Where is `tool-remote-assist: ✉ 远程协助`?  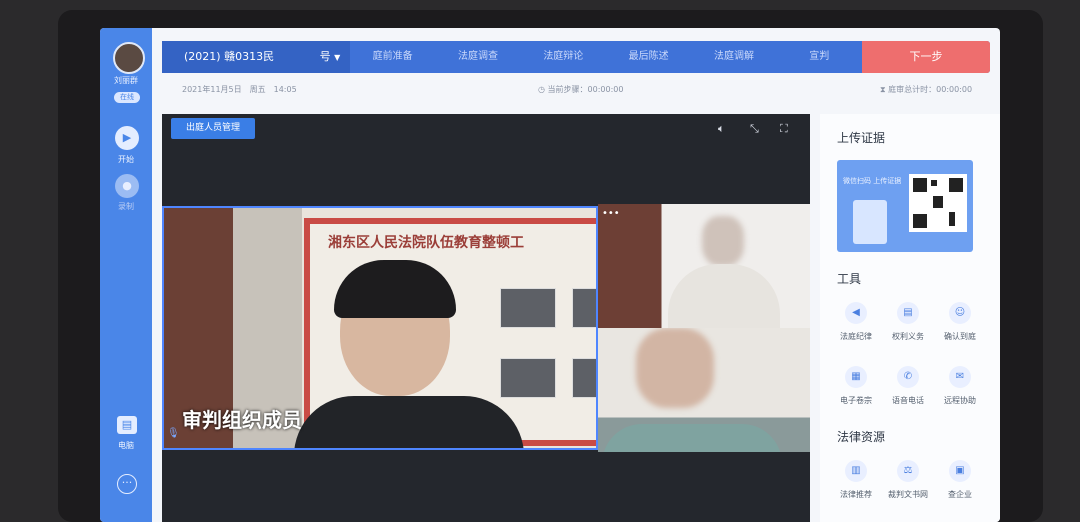
tool-remote-assist: ✉ 远程协助 is located at coordinates (960, 386).